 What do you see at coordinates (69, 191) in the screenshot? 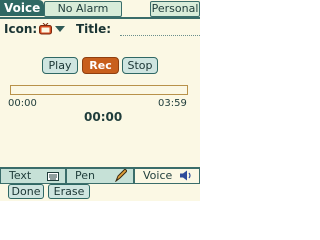
I see `erase-button: Erase` at bounding box center [69, 191].